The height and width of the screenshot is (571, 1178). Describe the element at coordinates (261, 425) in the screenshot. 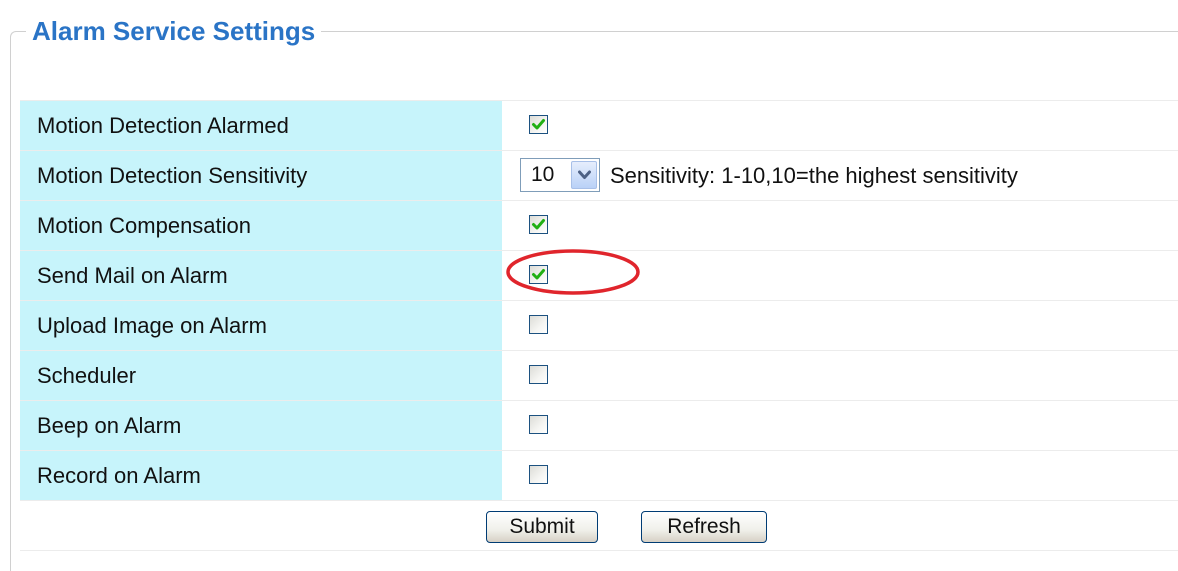

I see `setting-label: Beep on Alarm` at that location.